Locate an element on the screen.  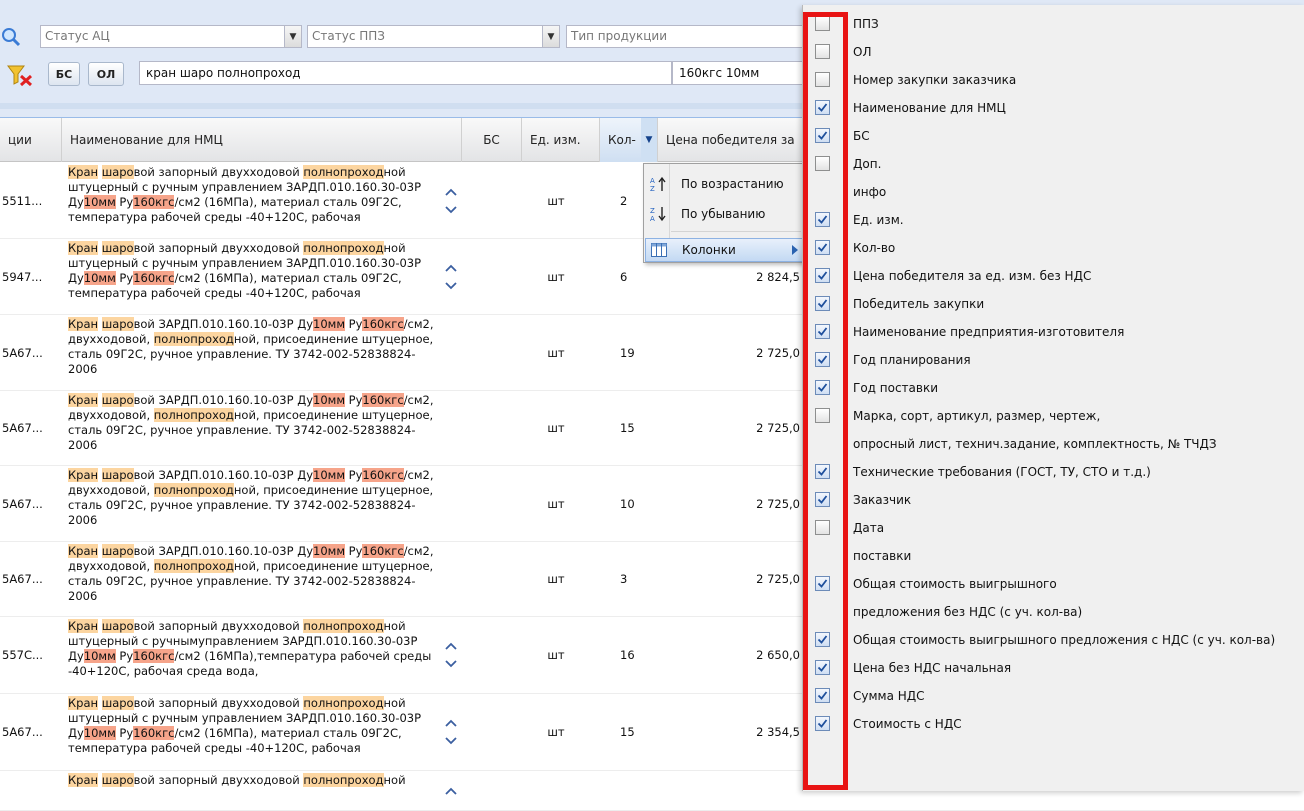
column-toggle-item: БС is located at coordinates (1053, 139).